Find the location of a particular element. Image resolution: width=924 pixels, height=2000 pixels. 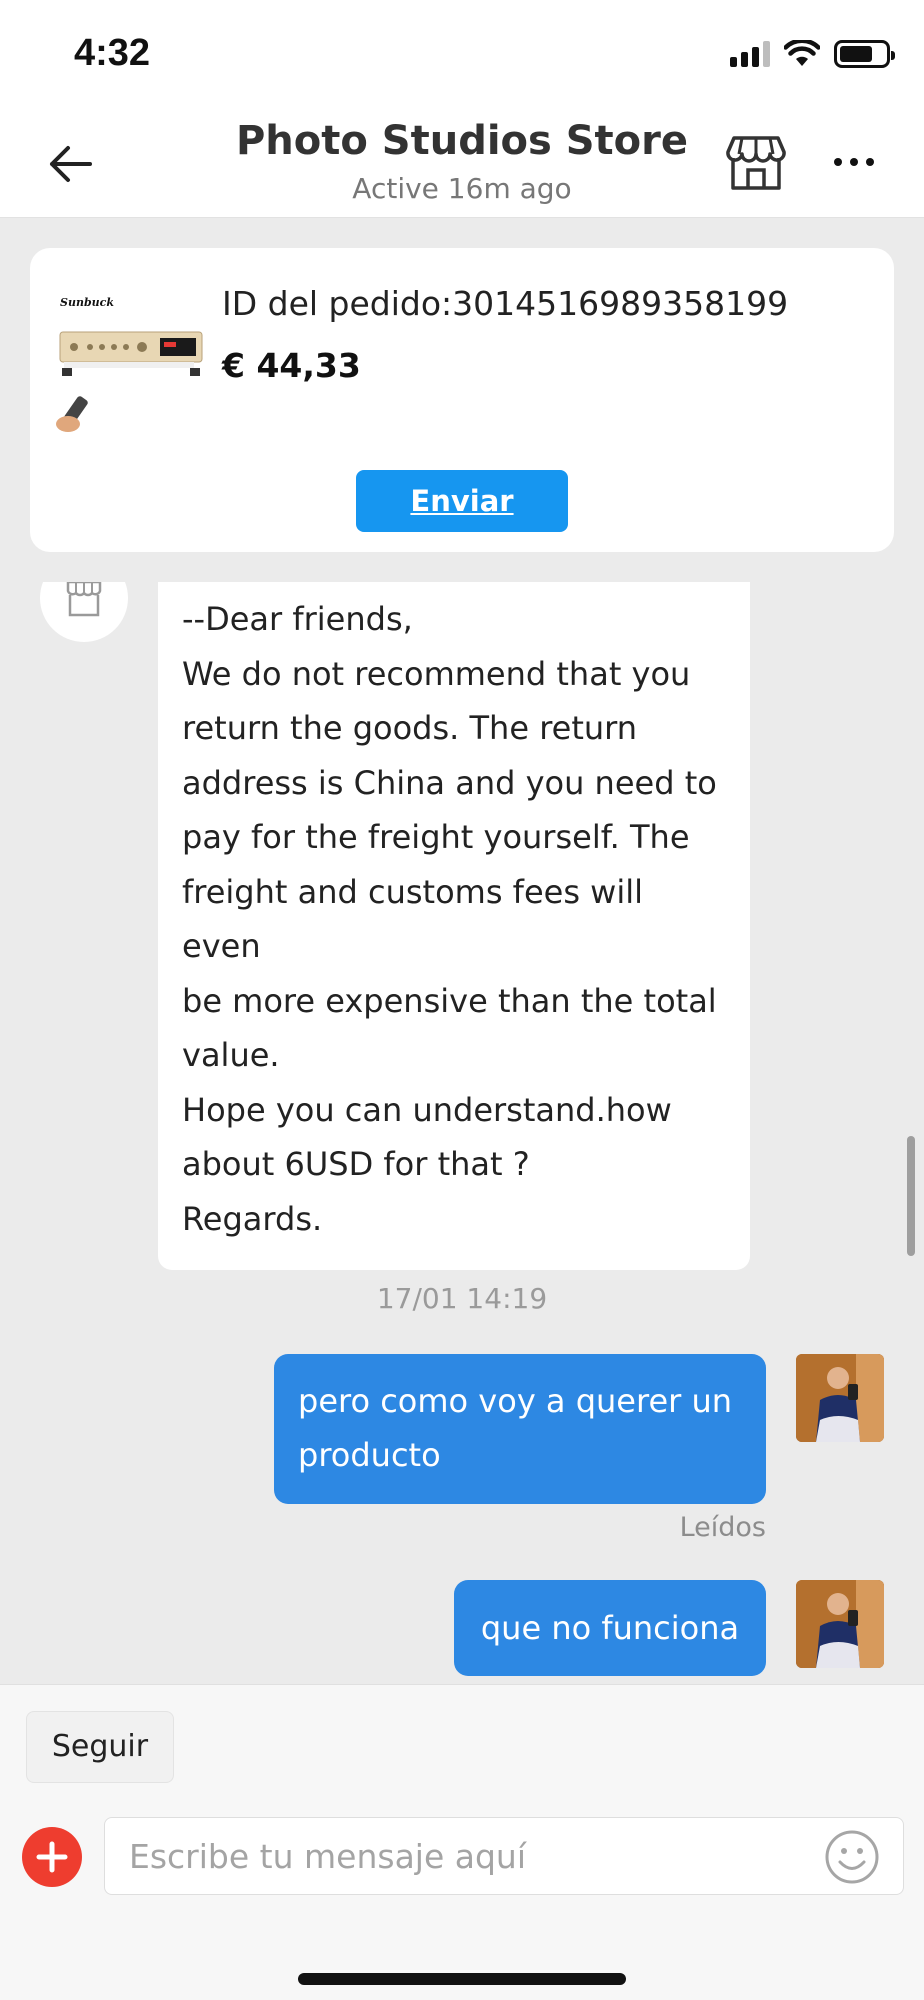

product-brand: Sunbuck is located at coordinates (87, 302).